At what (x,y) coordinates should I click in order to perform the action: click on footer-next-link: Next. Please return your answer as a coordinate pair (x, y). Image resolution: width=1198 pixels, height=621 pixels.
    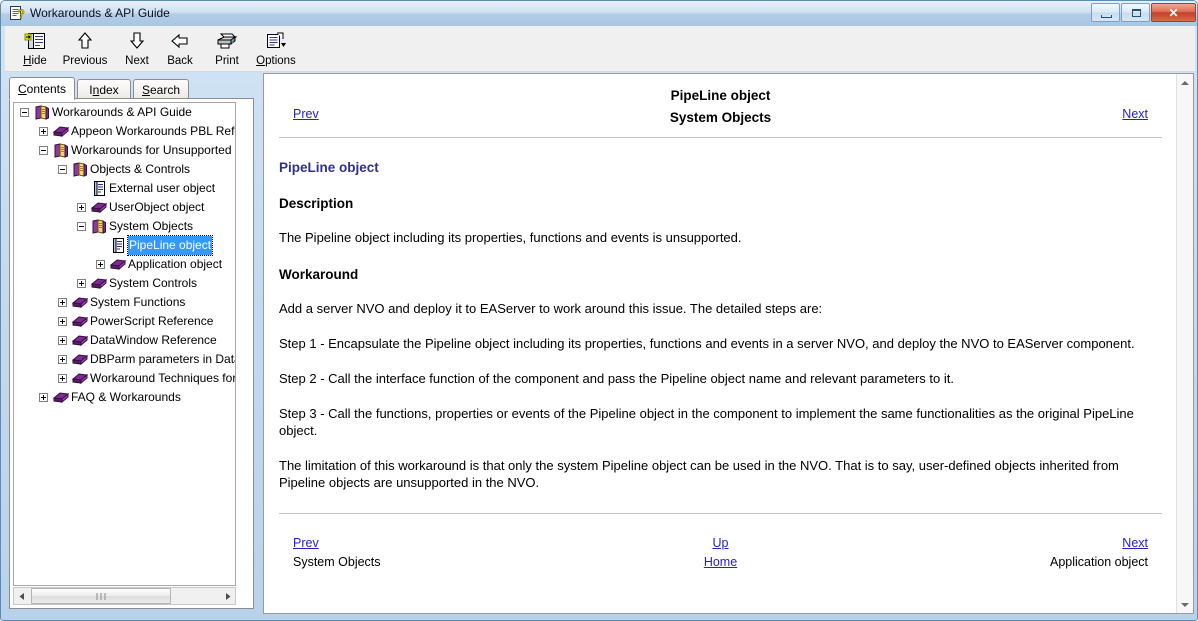
    Looking at the image, I should click on (1135, 543).